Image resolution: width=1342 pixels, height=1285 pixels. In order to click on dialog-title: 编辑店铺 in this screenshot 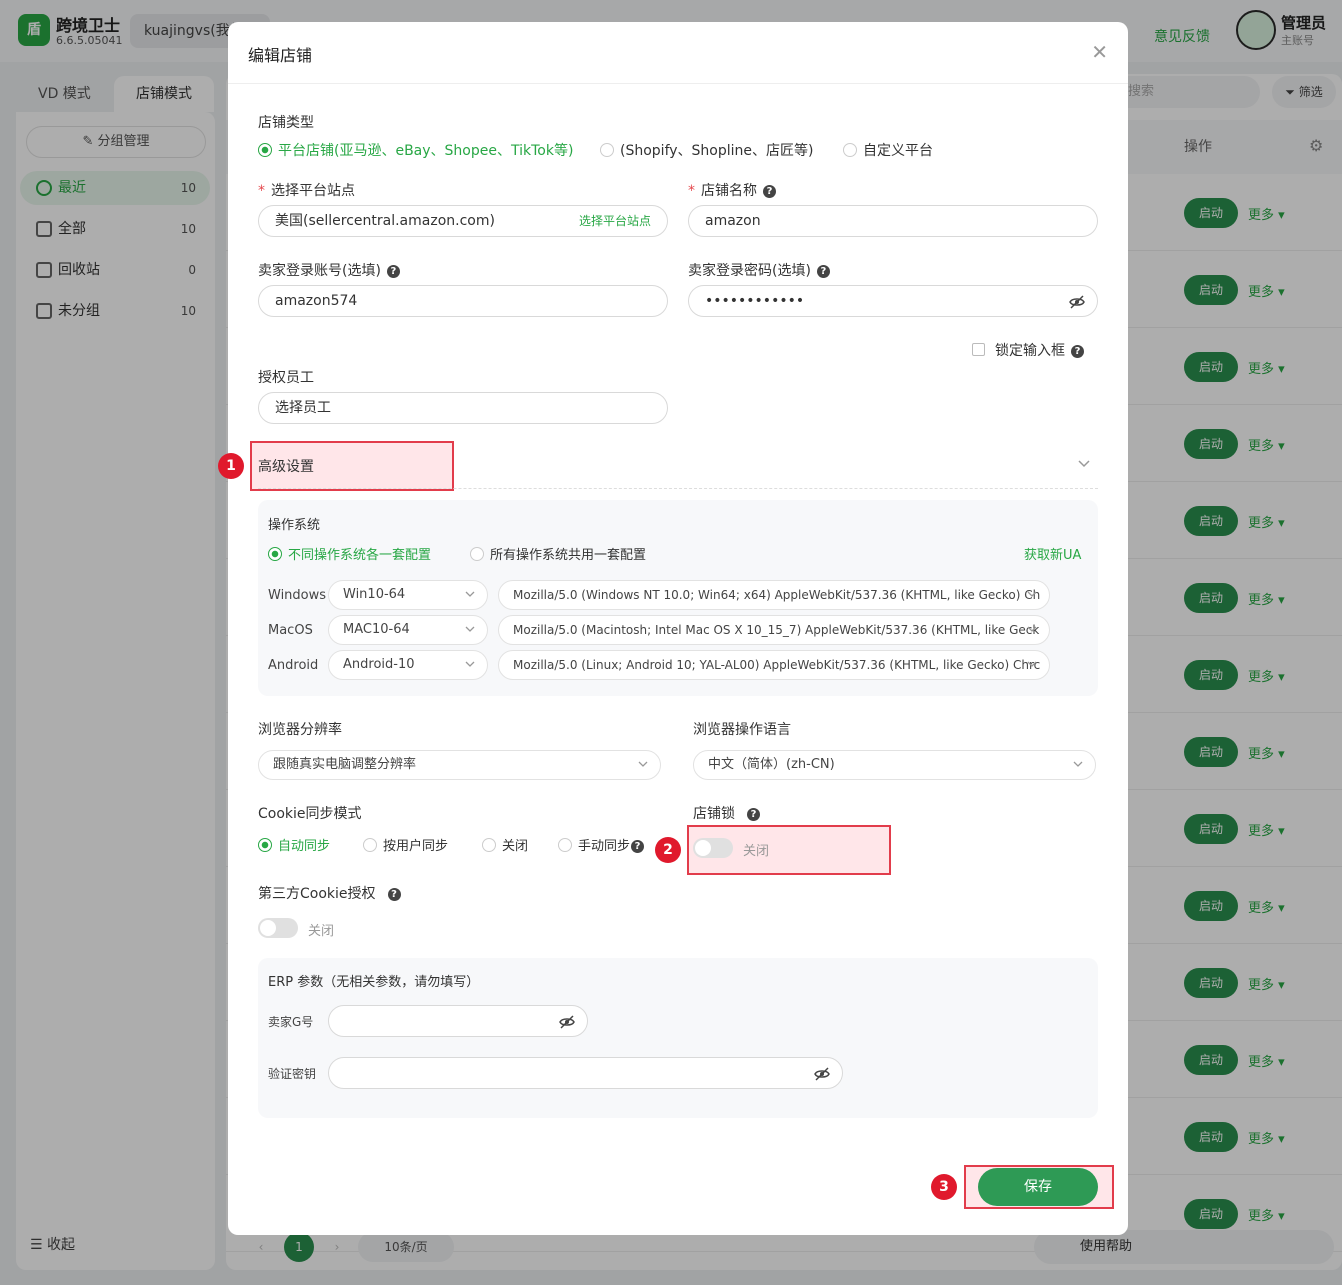, I will do `click(280, 55)`.